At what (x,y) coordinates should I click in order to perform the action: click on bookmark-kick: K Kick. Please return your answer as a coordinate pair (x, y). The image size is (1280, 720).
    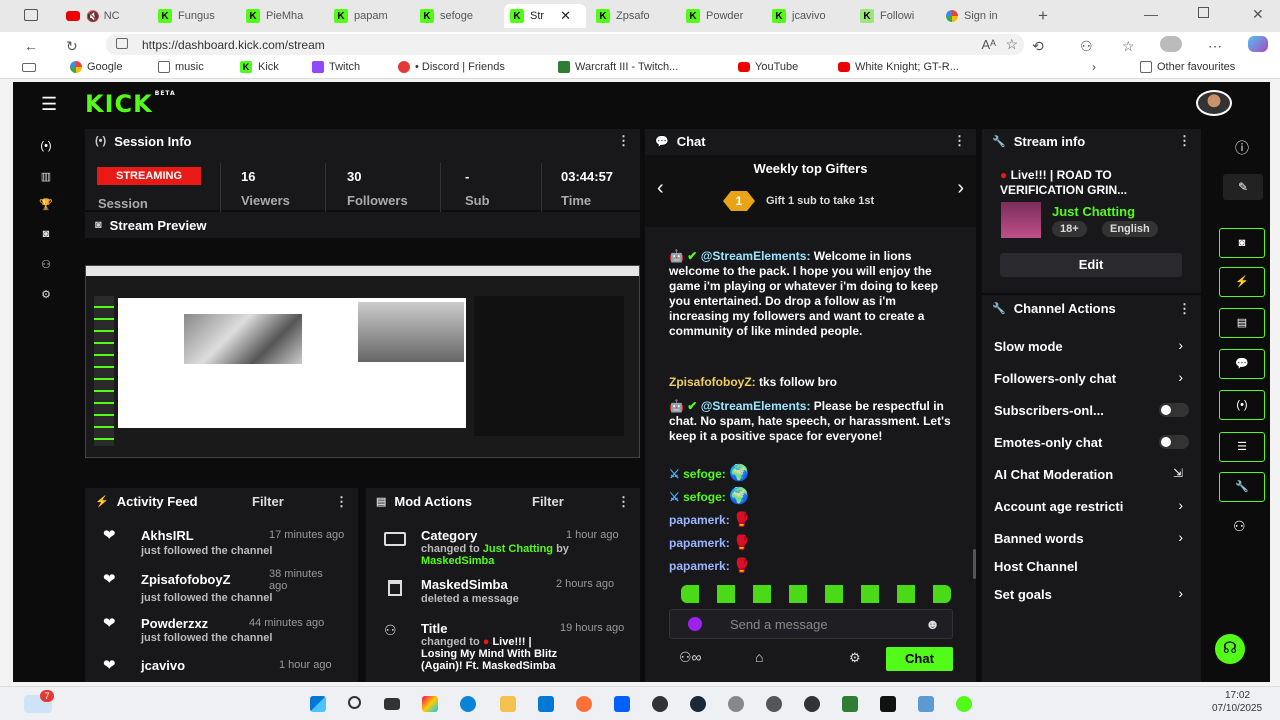
    Looking at the image, I should click on (259, 67).